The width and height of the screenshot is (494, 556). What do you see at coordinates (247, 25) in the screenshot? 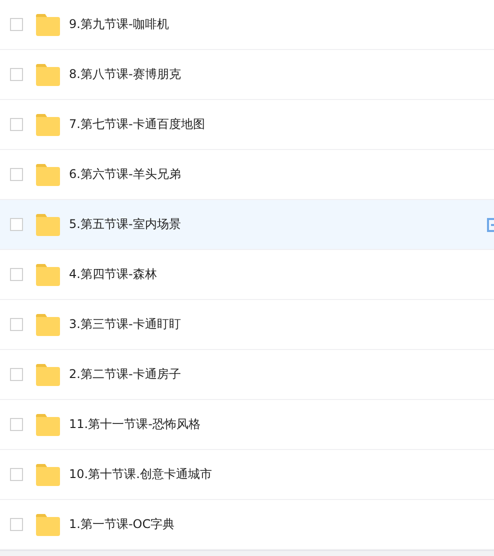
I see `file-row: 9.第九节课-咖啡机` at bounding box center [247, 25].